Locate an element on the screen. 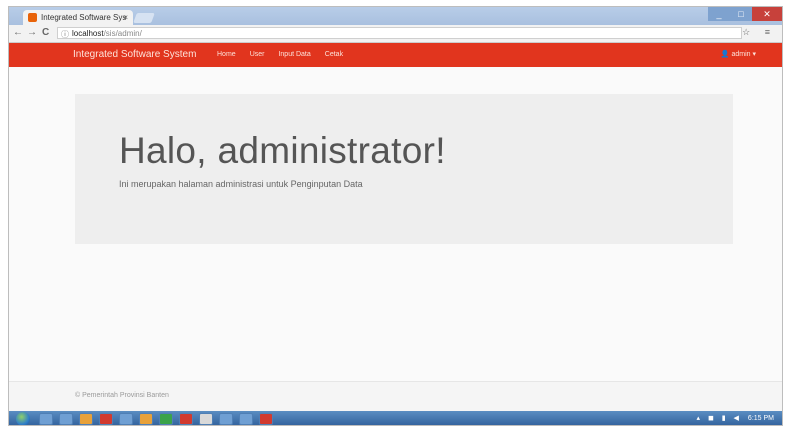 The height and width of the screenshot is (431, 787). toolbar-icons: ☆ ≡ is located at coordinates (759, 32).